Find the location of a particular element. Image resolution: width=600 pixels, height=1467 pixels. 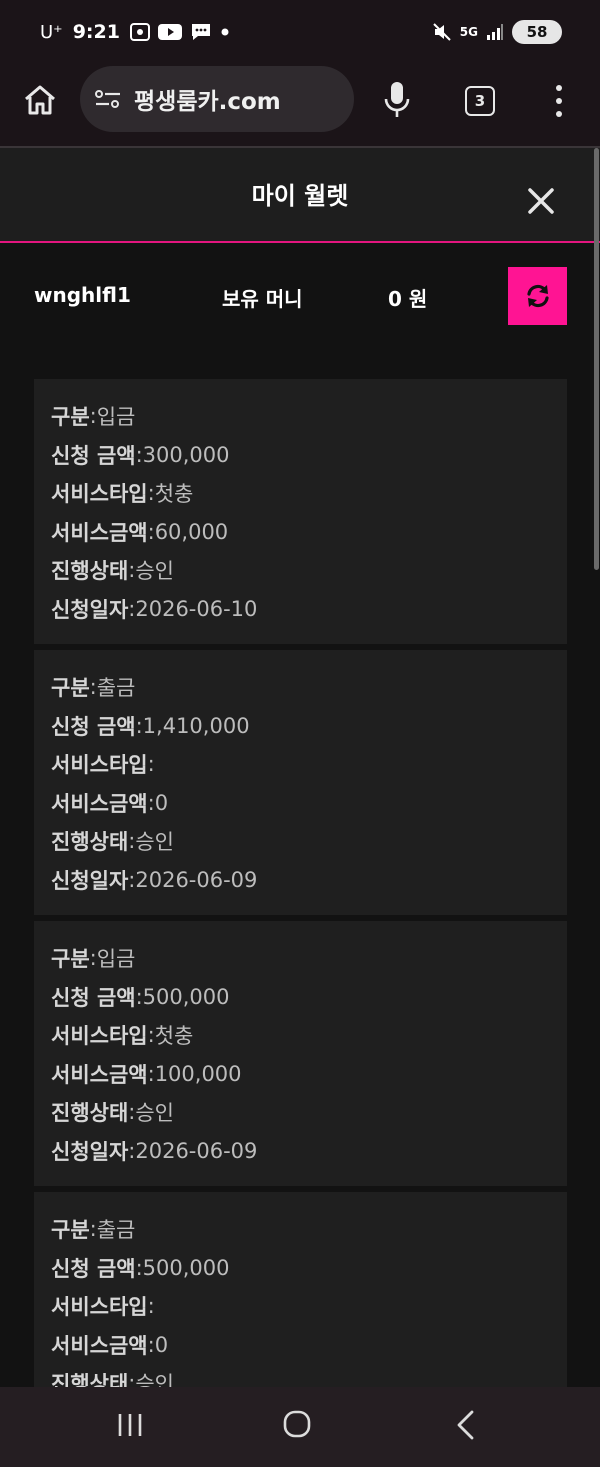

browser-menu-icon is located at coordinates (559, 101).